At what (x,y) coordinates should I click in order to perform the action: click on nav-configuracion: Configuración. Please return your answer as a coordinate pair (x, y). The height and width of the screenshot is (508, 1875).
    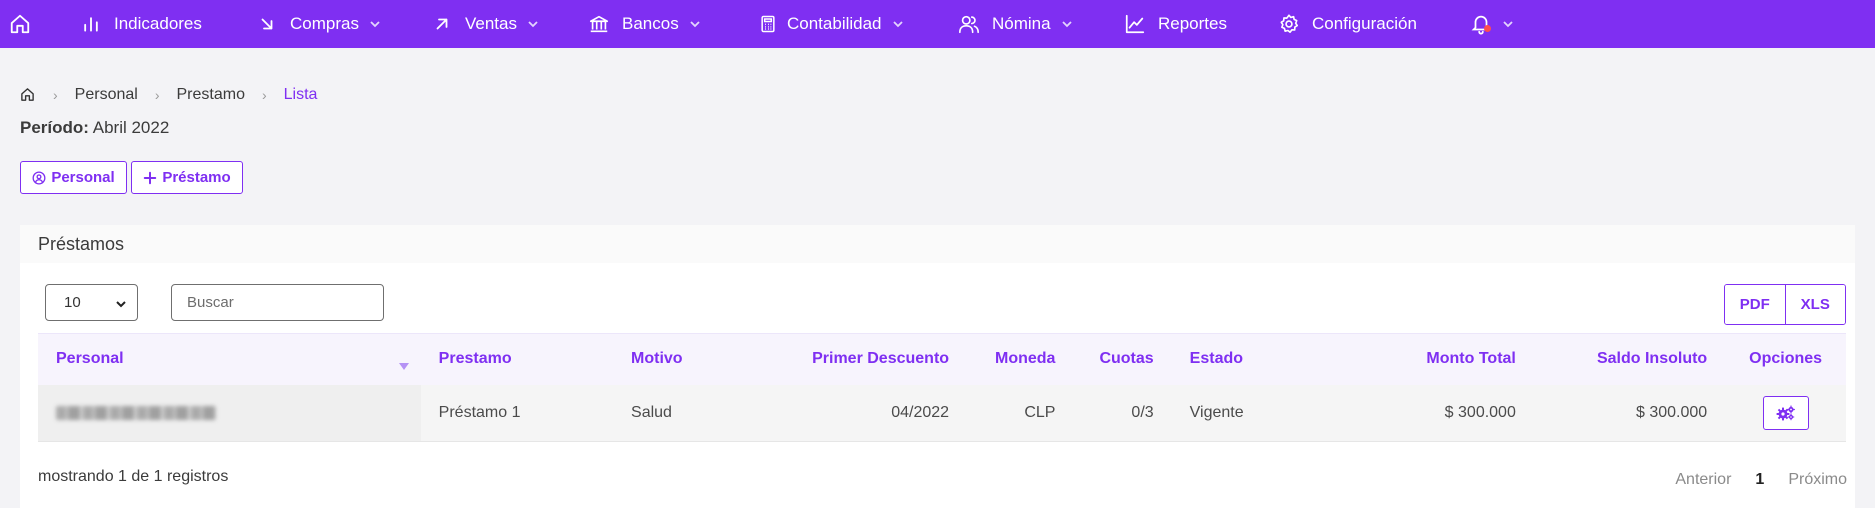
    Looking at the image, I should click on (1347, 24).